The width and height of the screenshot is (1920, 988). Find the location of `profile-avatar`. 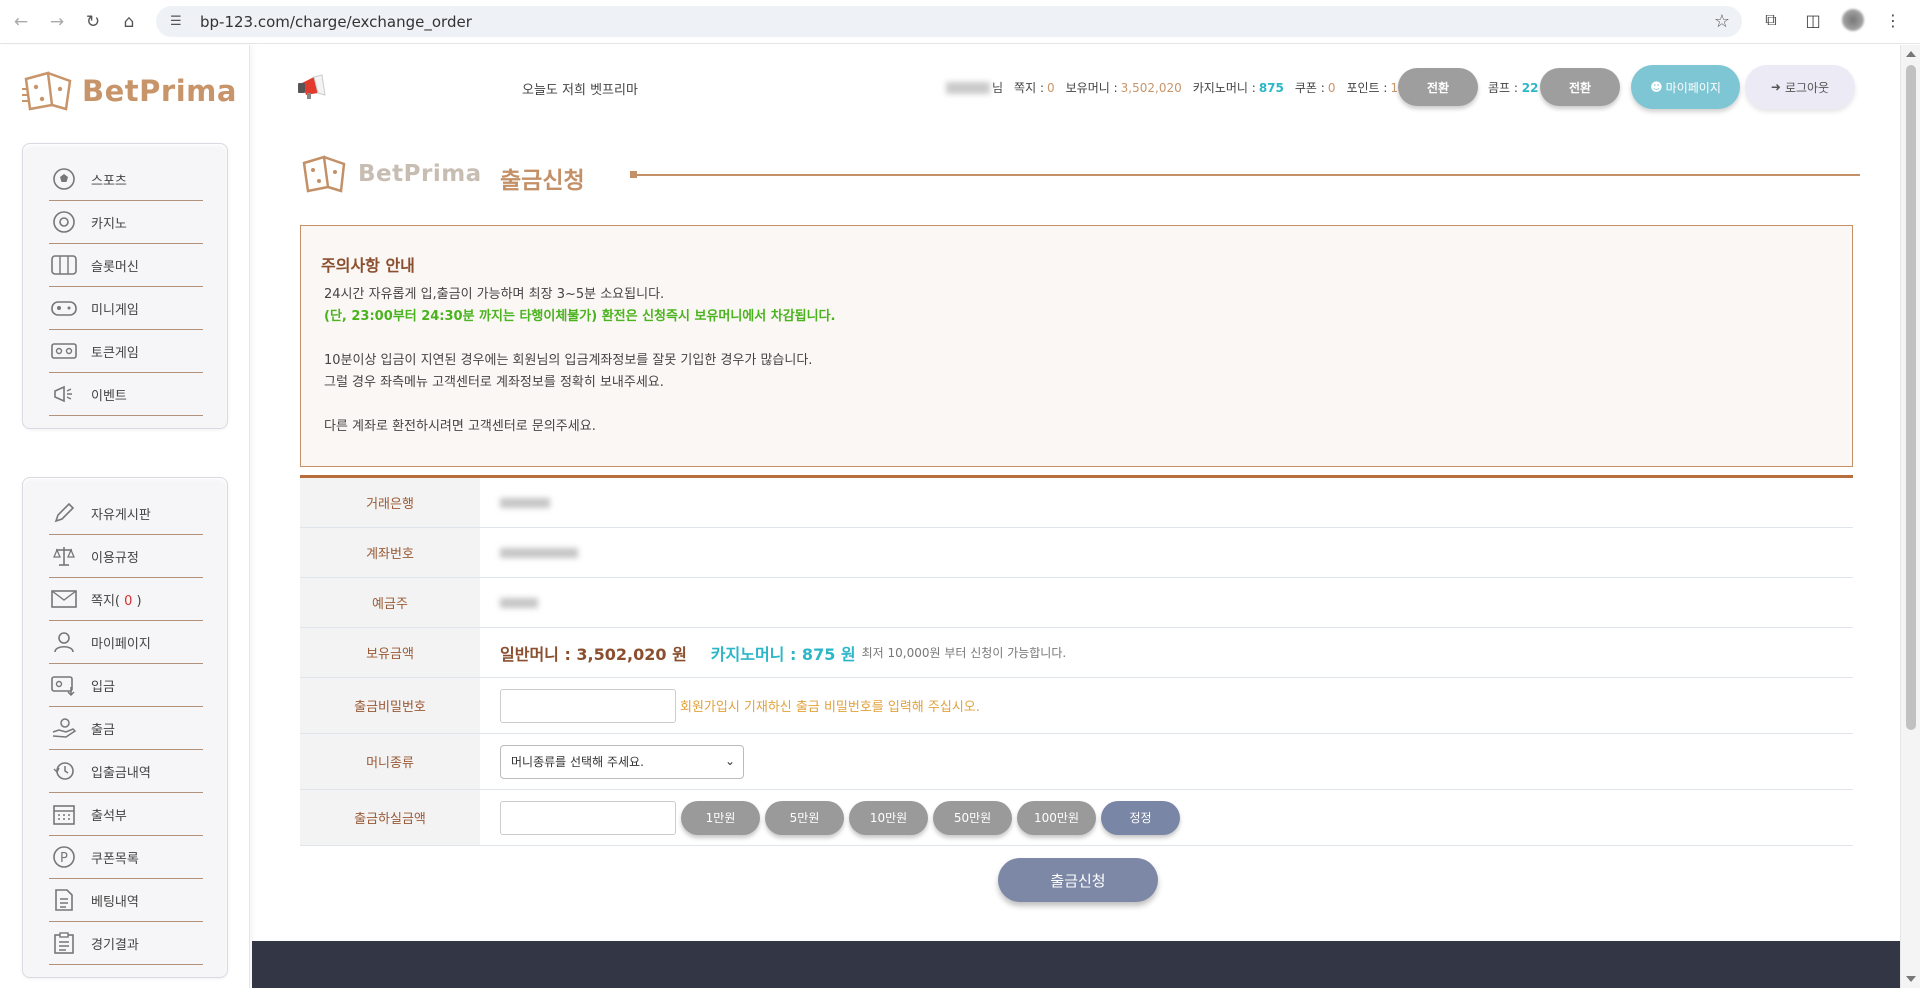

profile-avatar is located at coordinates (1853, 20).